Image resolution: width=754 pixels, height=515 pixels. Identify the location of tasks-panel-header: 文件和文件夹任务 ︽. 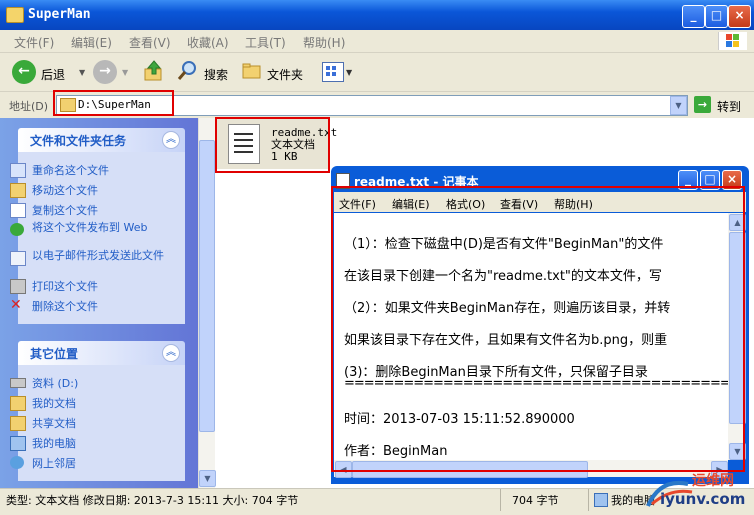
(101, 140).